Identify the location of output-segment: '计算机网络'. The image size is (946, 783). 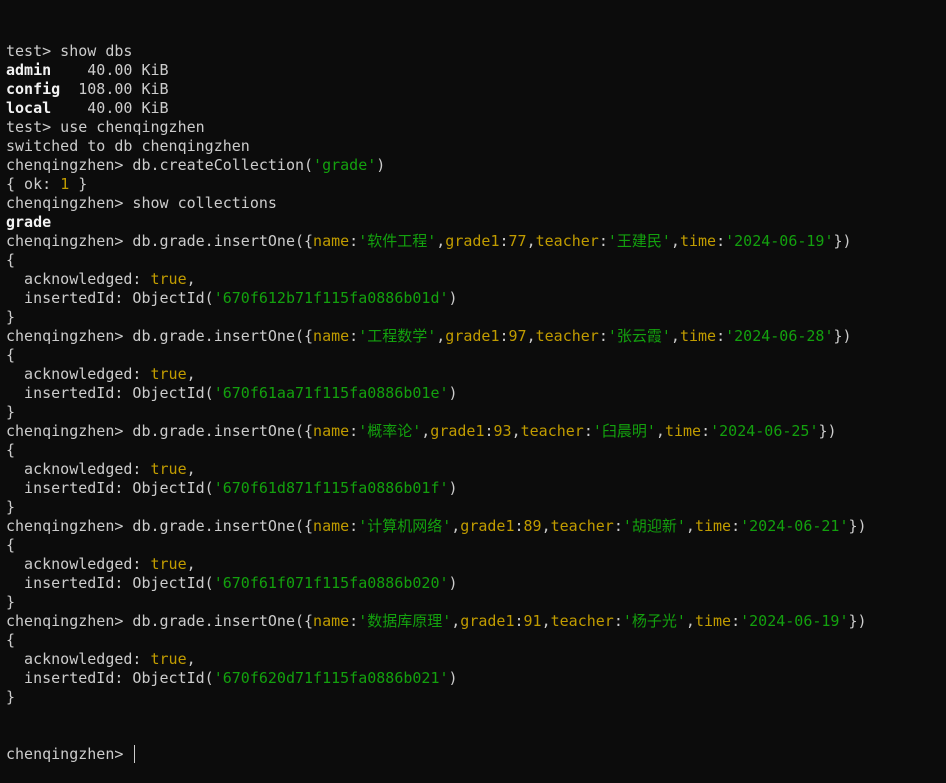
(405, 526).